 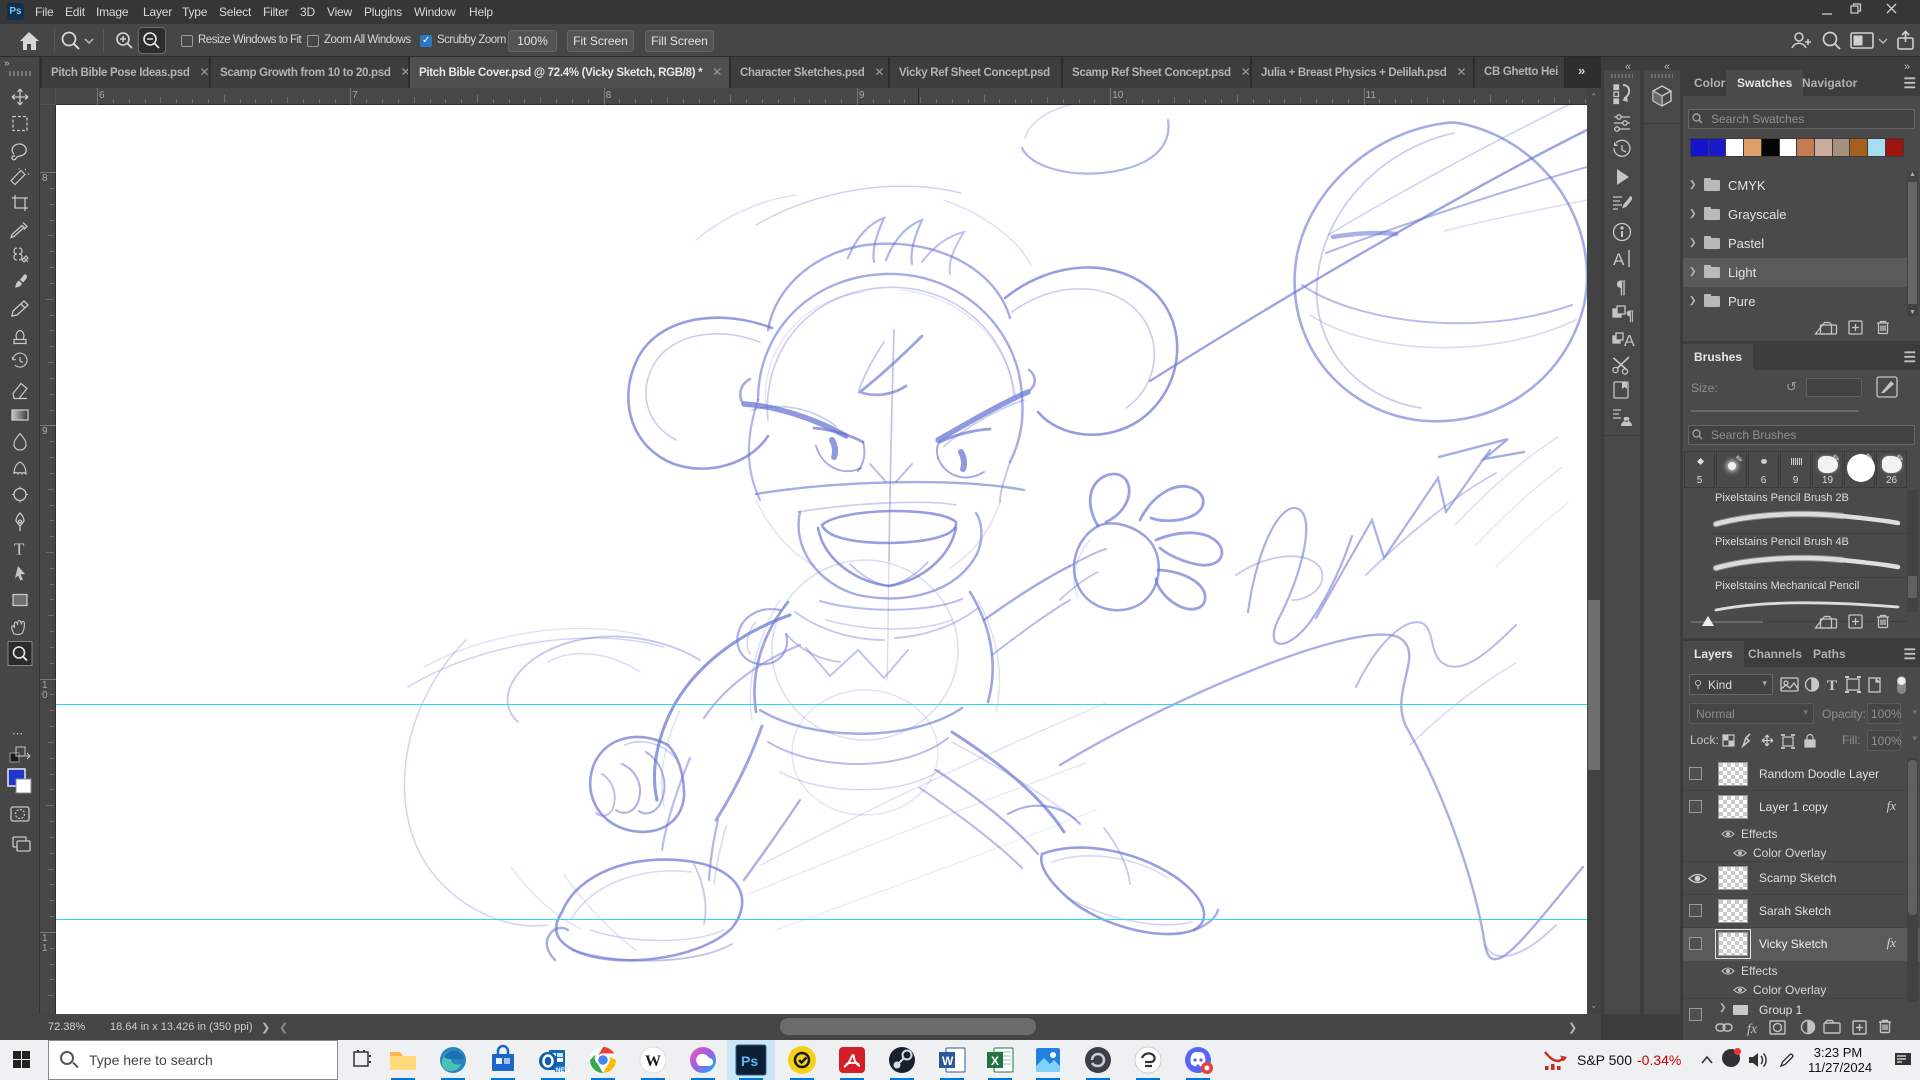 I want to click on svg-text: X, so click(x=995, y=1061).